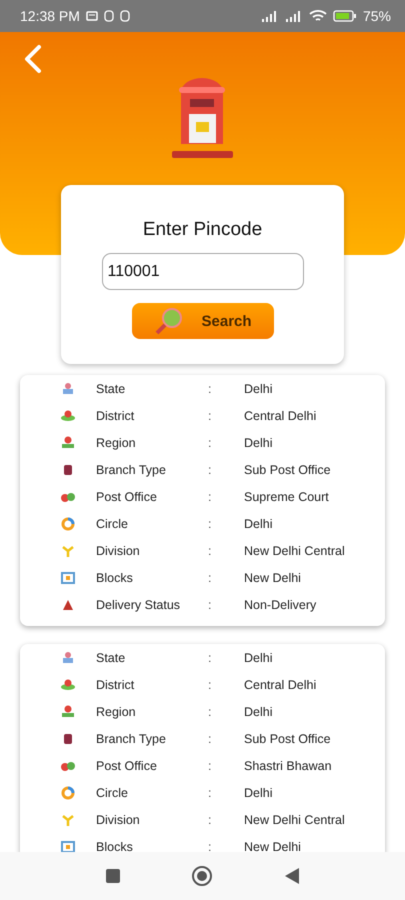 The height and width of the screenshot is (900, 405). I want to click on notification-icon, so click(92, 16).